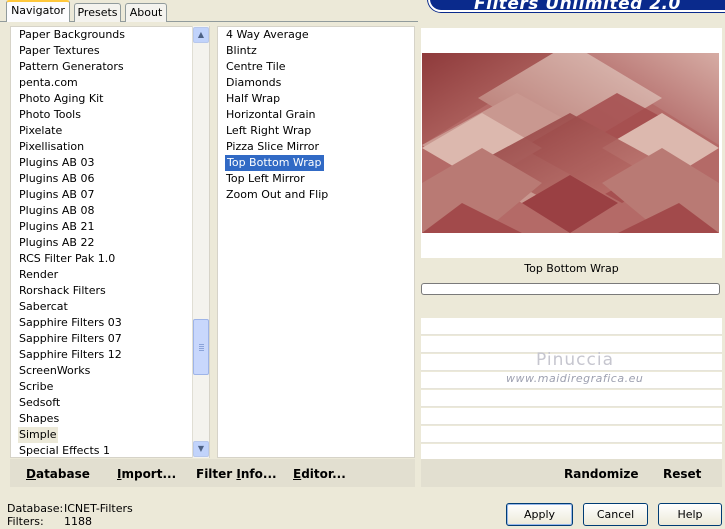  I want to click on category-item: Special Effects 1, so click(64, 451).